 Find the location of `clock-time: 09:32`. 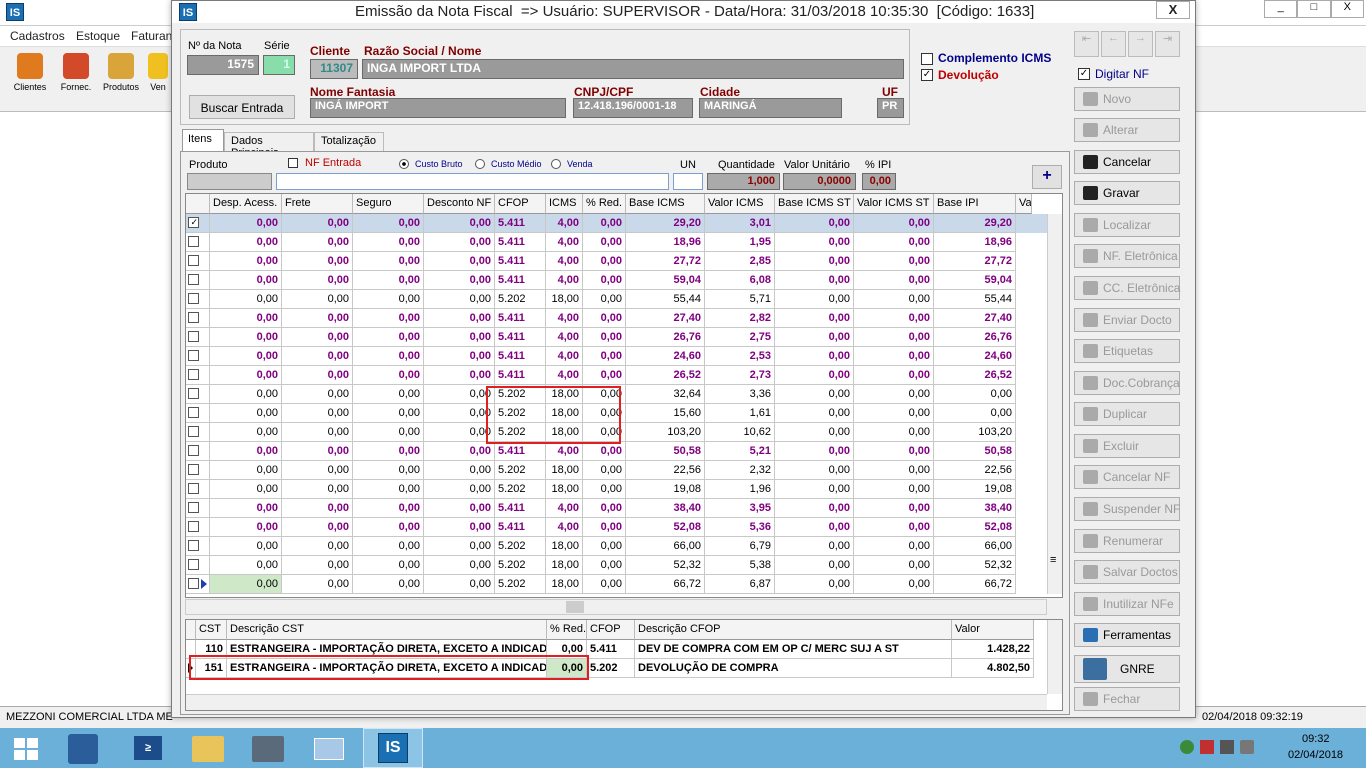

clock-time: 09:32 is located at coordinates (1316, 739).